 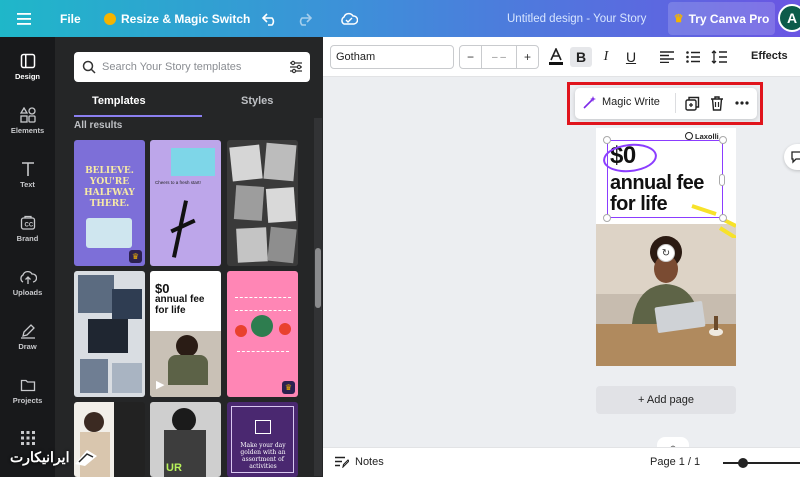 What do you see at coordinates (27, 385) in the screenshot?
I see `projects-icon` at bounding box center [27, 385].